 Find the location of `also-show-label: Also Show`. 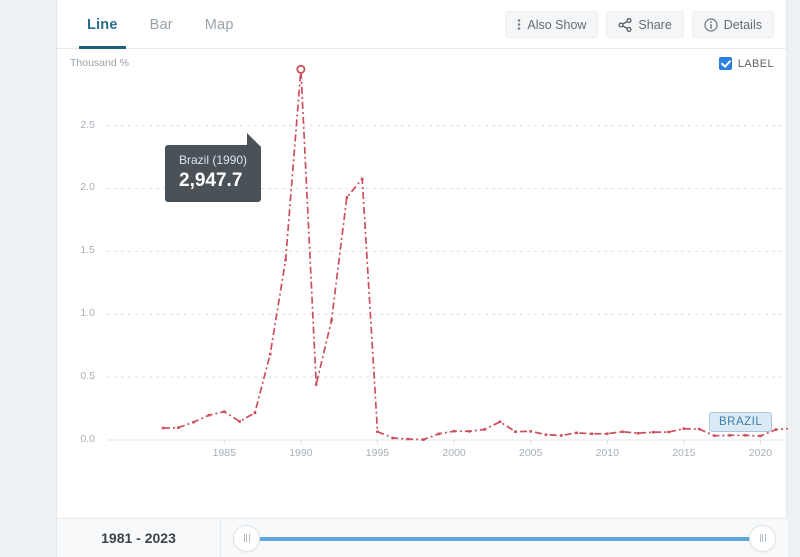

also-show-label: Also Show is located at coordinates (557, 24).